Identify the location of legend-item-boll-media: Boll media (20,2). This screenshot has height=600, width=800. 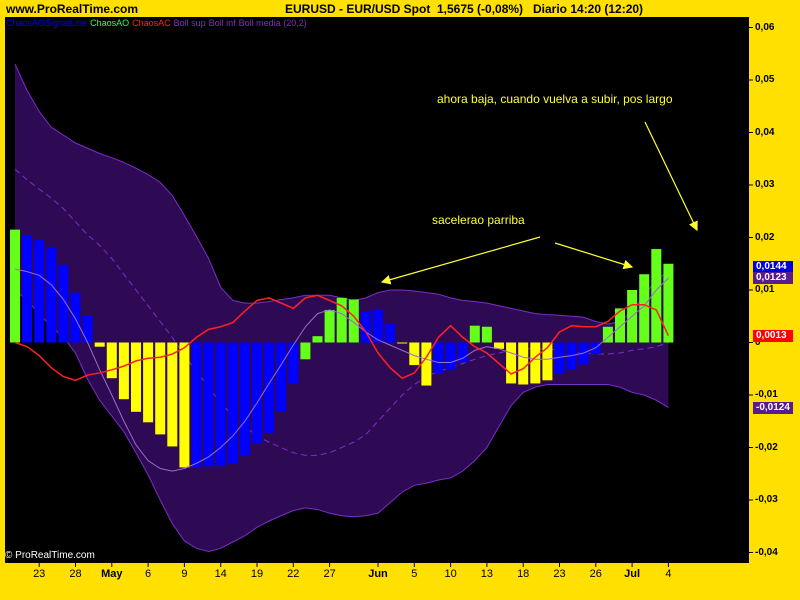
(272, 23).